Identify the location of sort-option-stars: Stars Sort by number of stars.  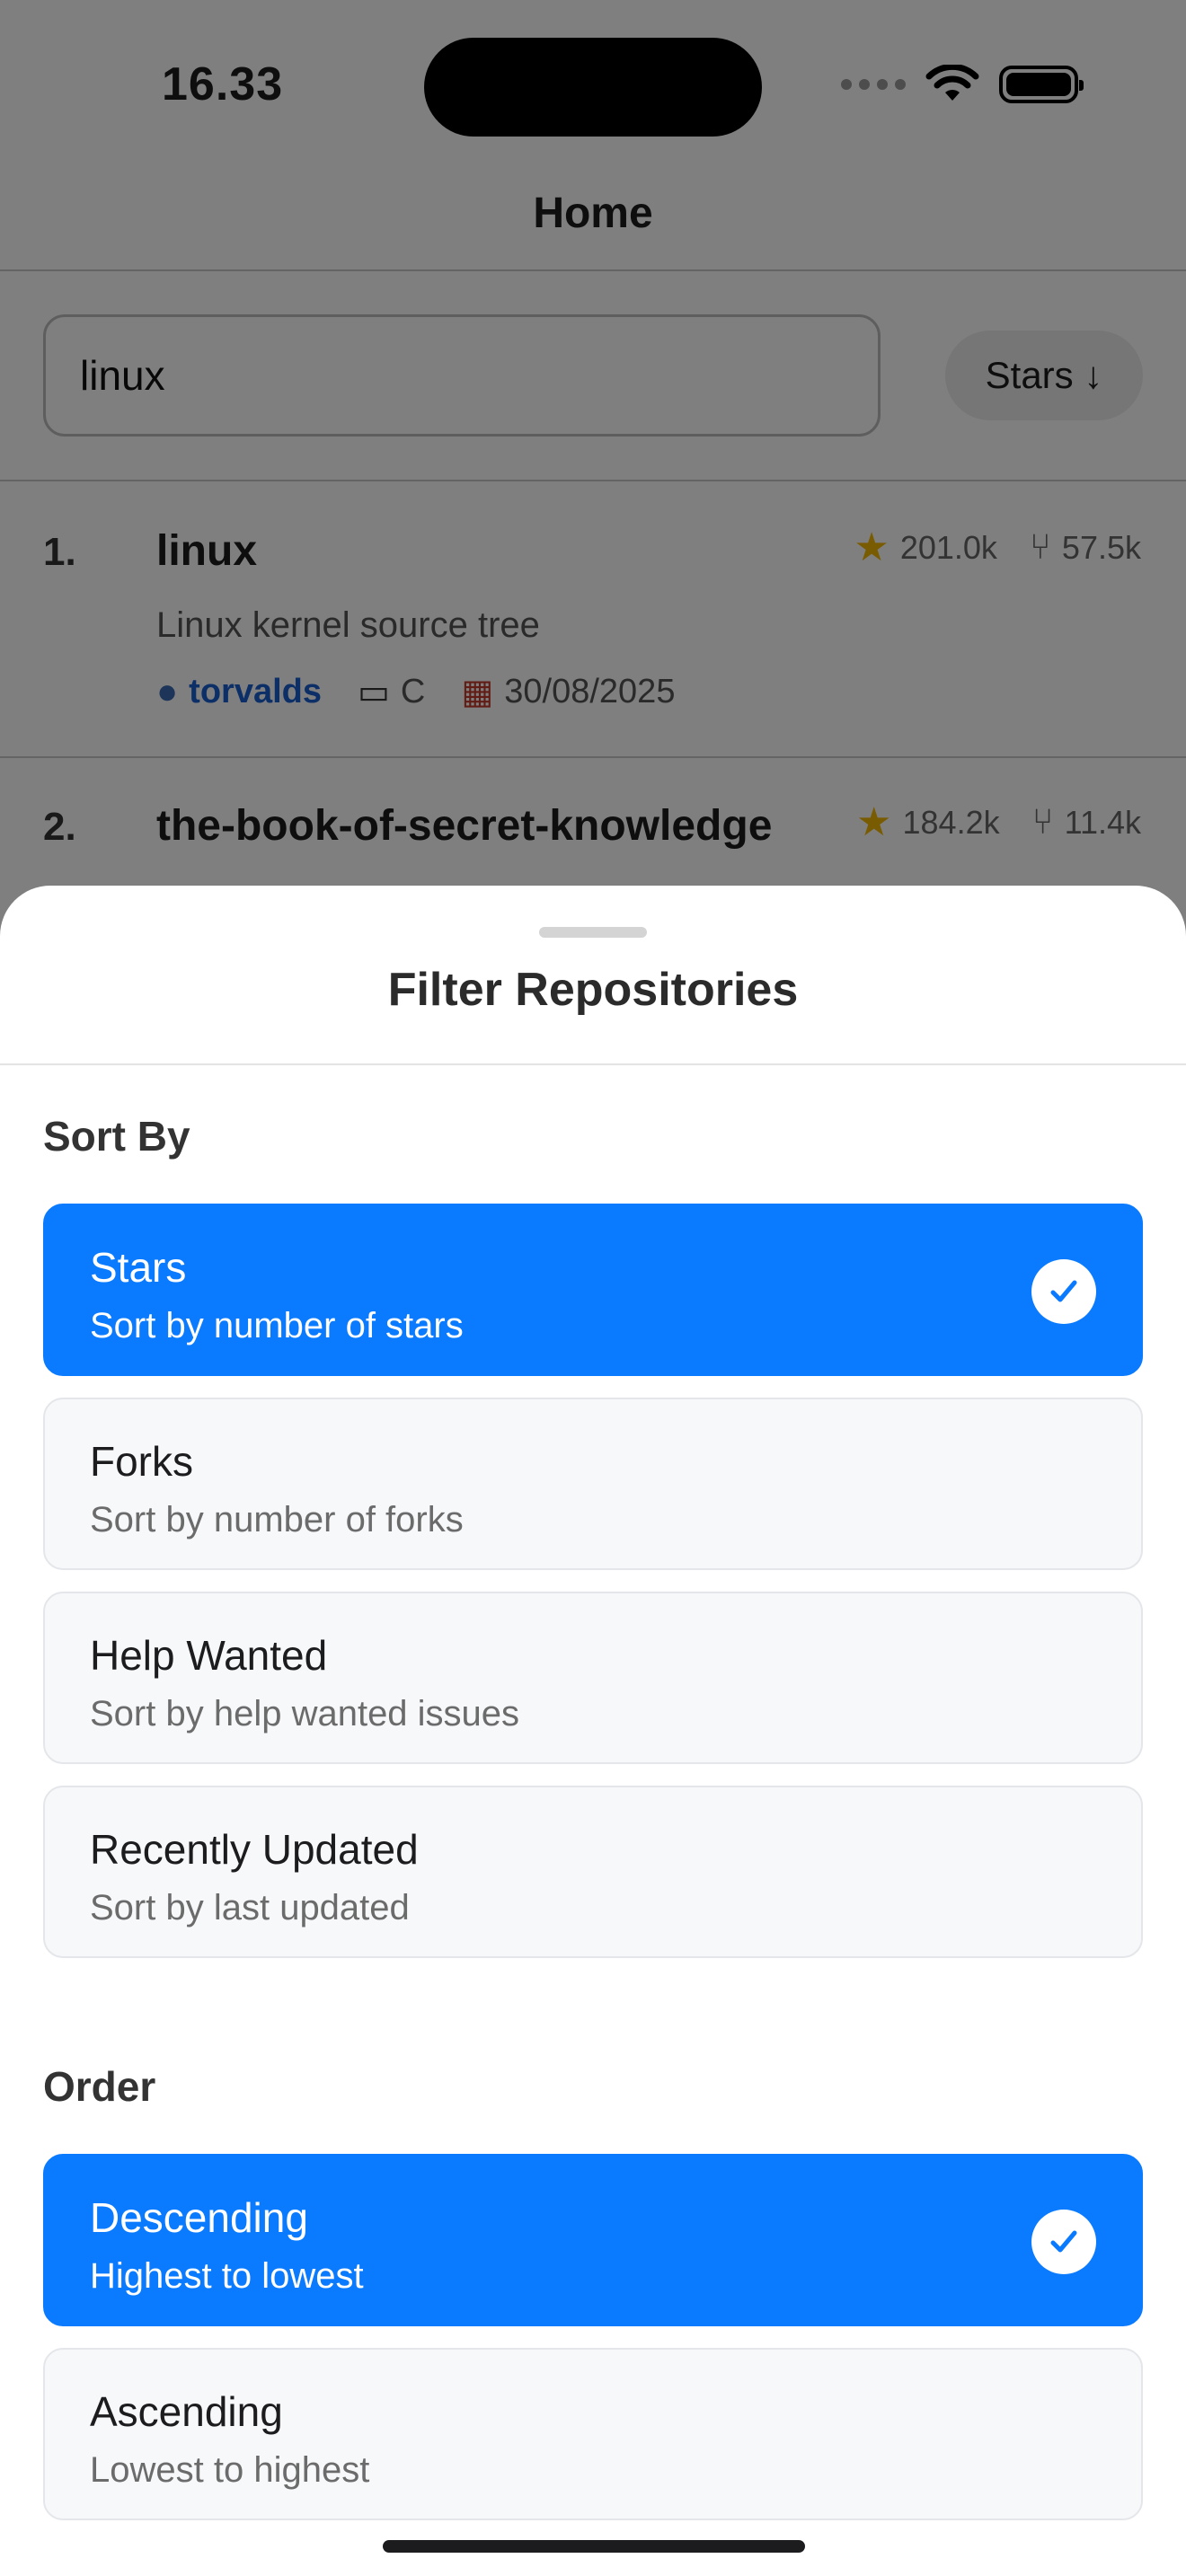
(593, 1290).